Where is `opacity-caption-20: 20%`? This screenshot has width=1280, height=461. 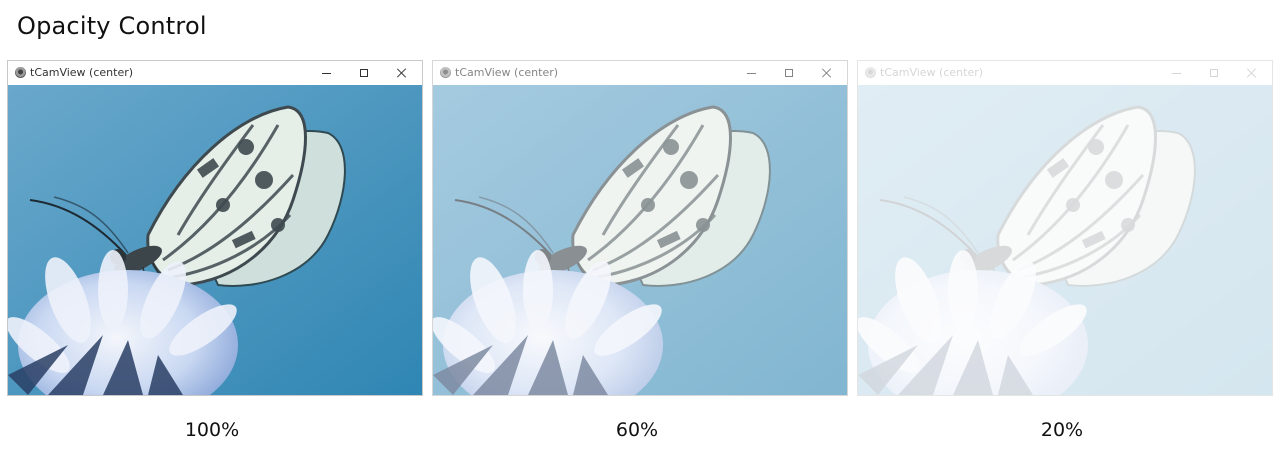 opacity-caption-20: 20% is located at coordinates (1062, 430).